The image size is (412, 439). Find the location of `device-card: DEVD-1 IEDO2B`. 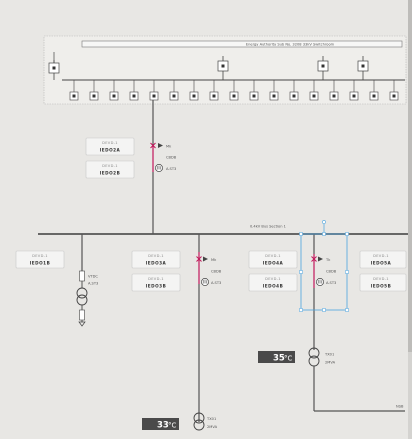

device-card: DEVD-1 IEDO2B is located at coordinates (110, 169).